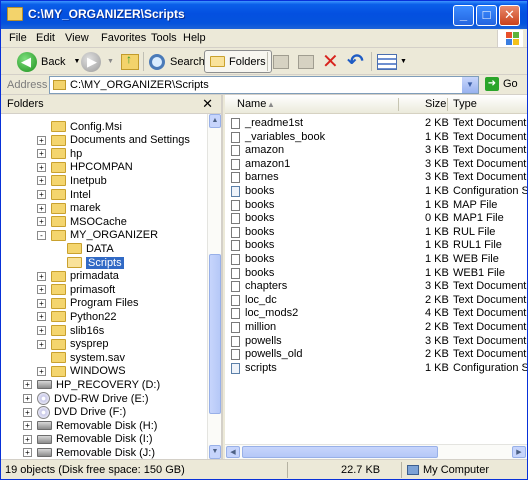 This screenshot has height=480, width=528. What do you see at coordinates (194, 38) in the screenshot?
I see `menu-help: Help` at bounding box center [194, 38].